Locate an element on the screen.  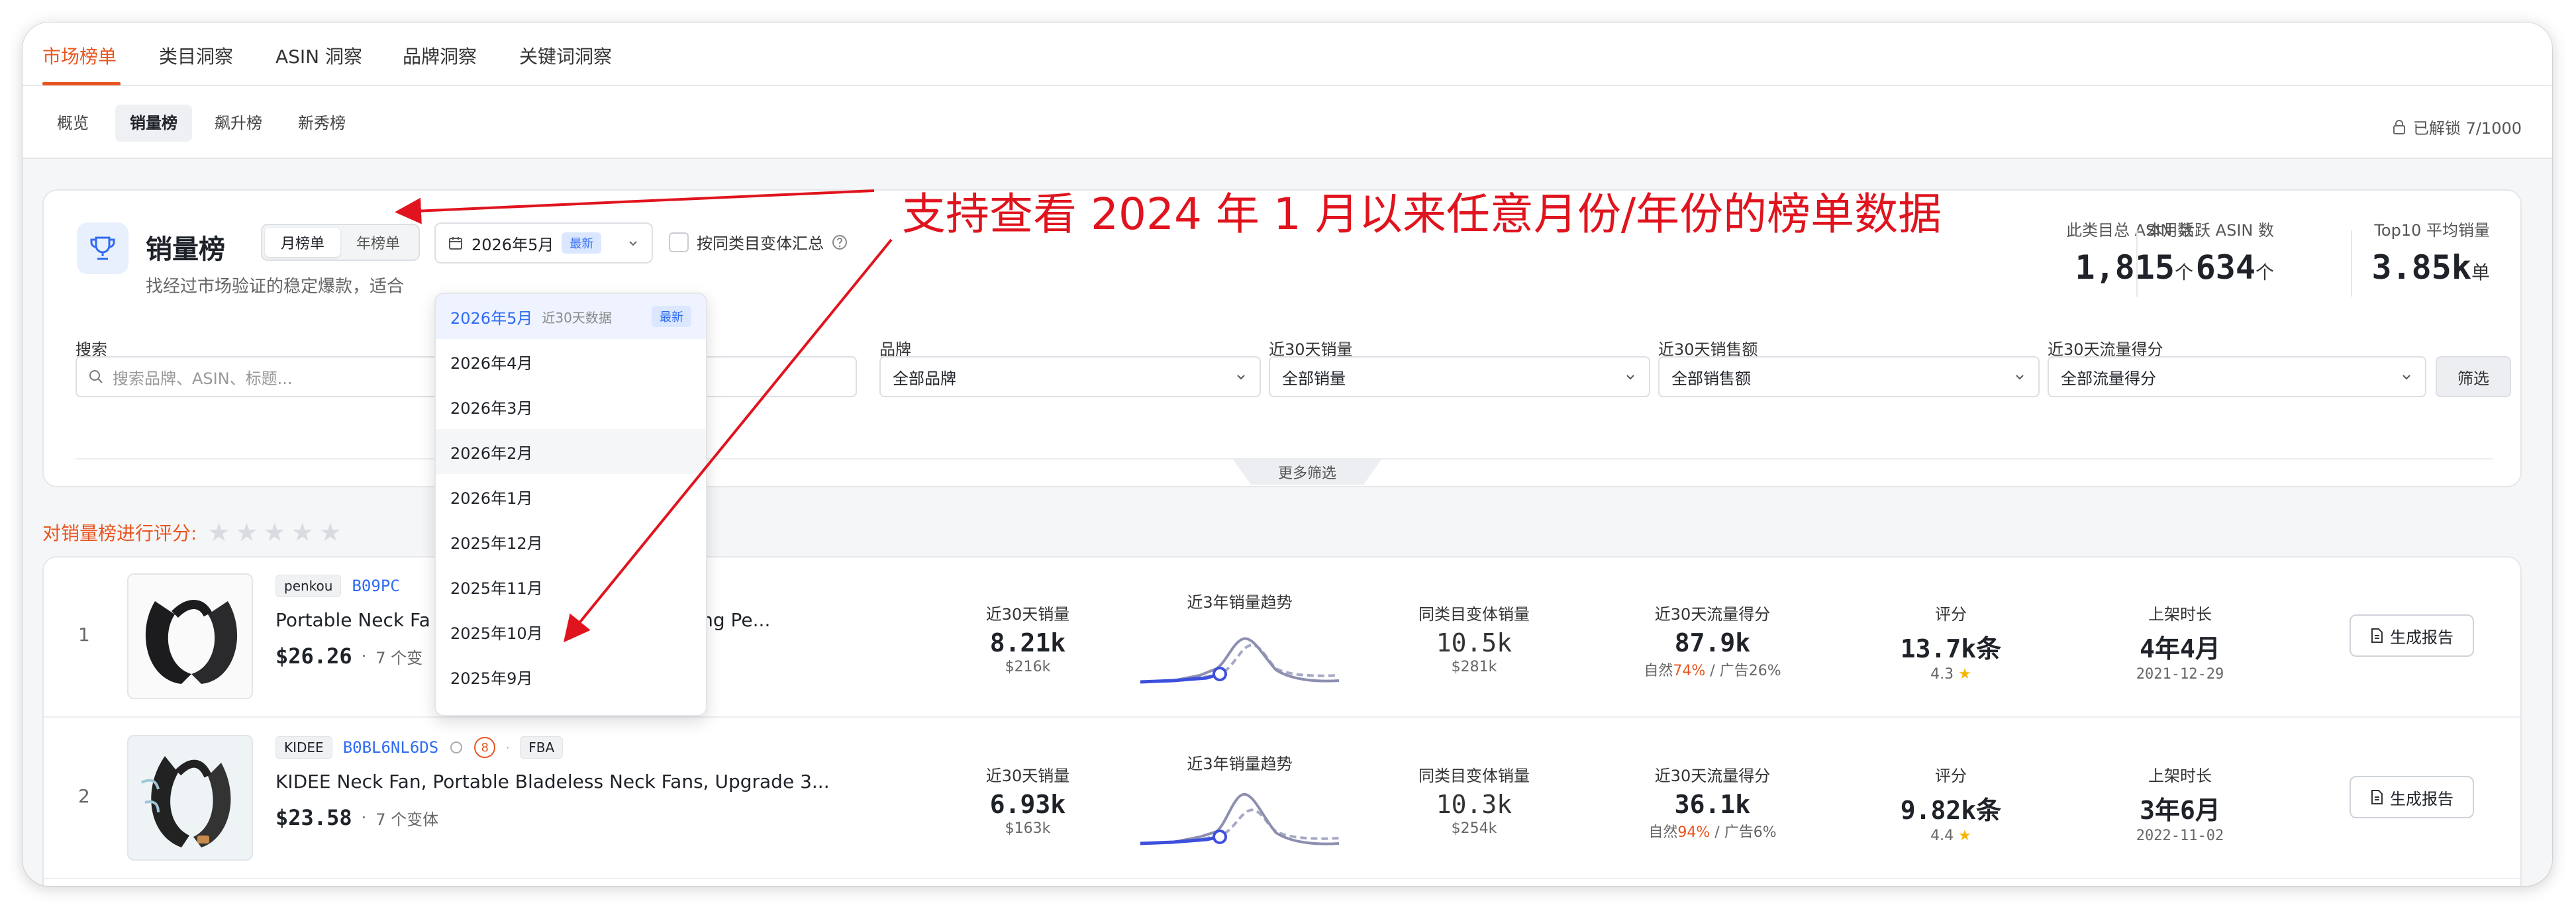
arrow-to-period-toggle is located at coordinates (635, 207).